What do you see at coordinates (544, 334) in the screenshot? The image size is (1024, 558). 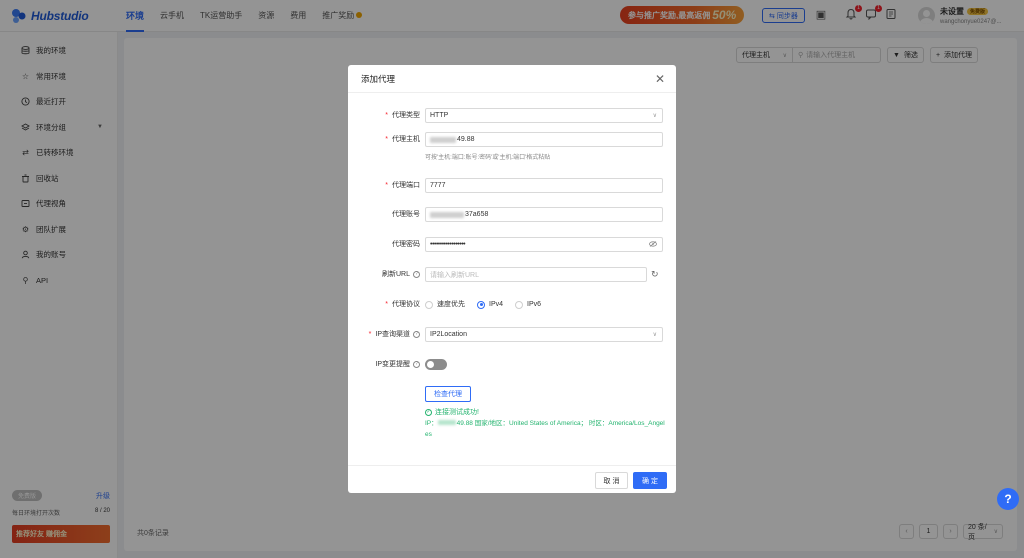 I see `ip-channel-select: IP2Location ∨` at bounding box center [544, 334].